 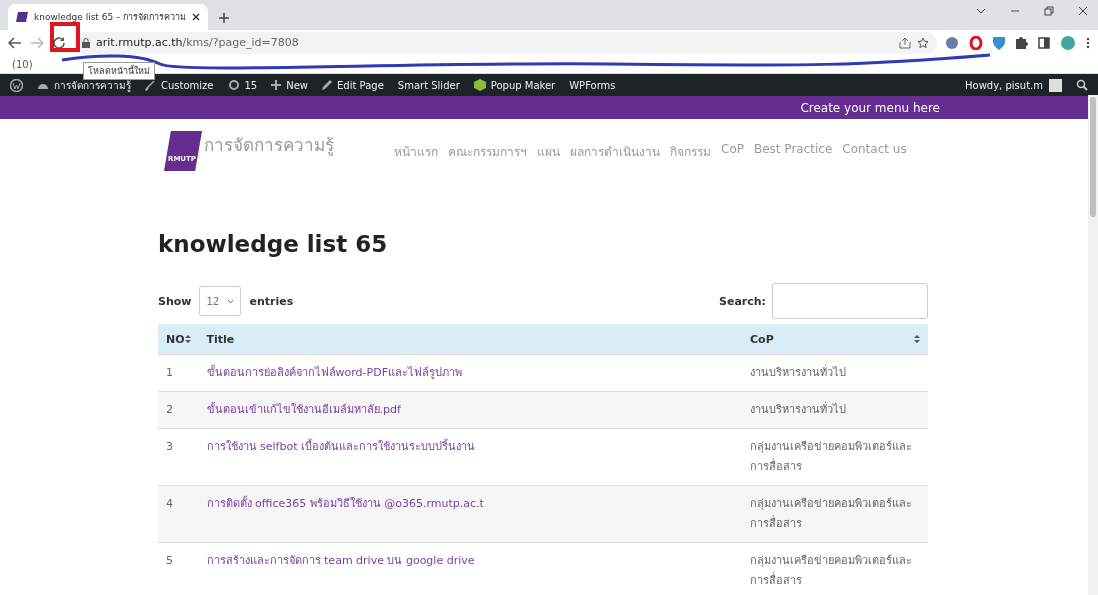 I want to click on address-bar: arit.rmutp.ac.th/kms/?page_id=7808, so click(x=505, y=42).